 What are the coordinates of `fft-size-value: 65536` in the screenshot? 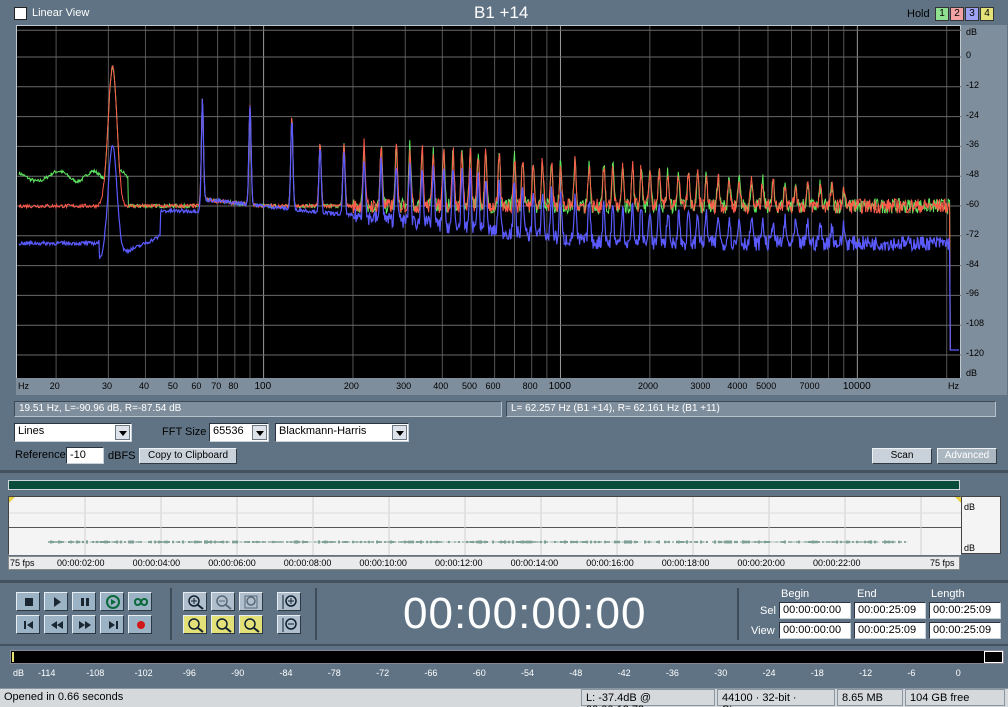 It's located at (228, 431).